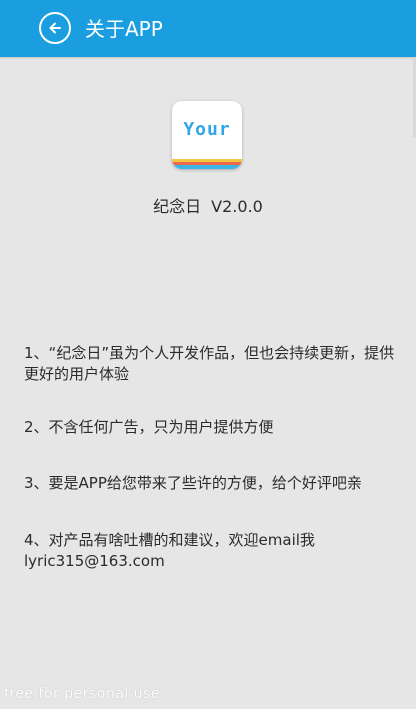  What do you see at coordinates (237, 206) in the screenshot?
I see `app-version: V2.0.0` at bounding box center [237, 206].